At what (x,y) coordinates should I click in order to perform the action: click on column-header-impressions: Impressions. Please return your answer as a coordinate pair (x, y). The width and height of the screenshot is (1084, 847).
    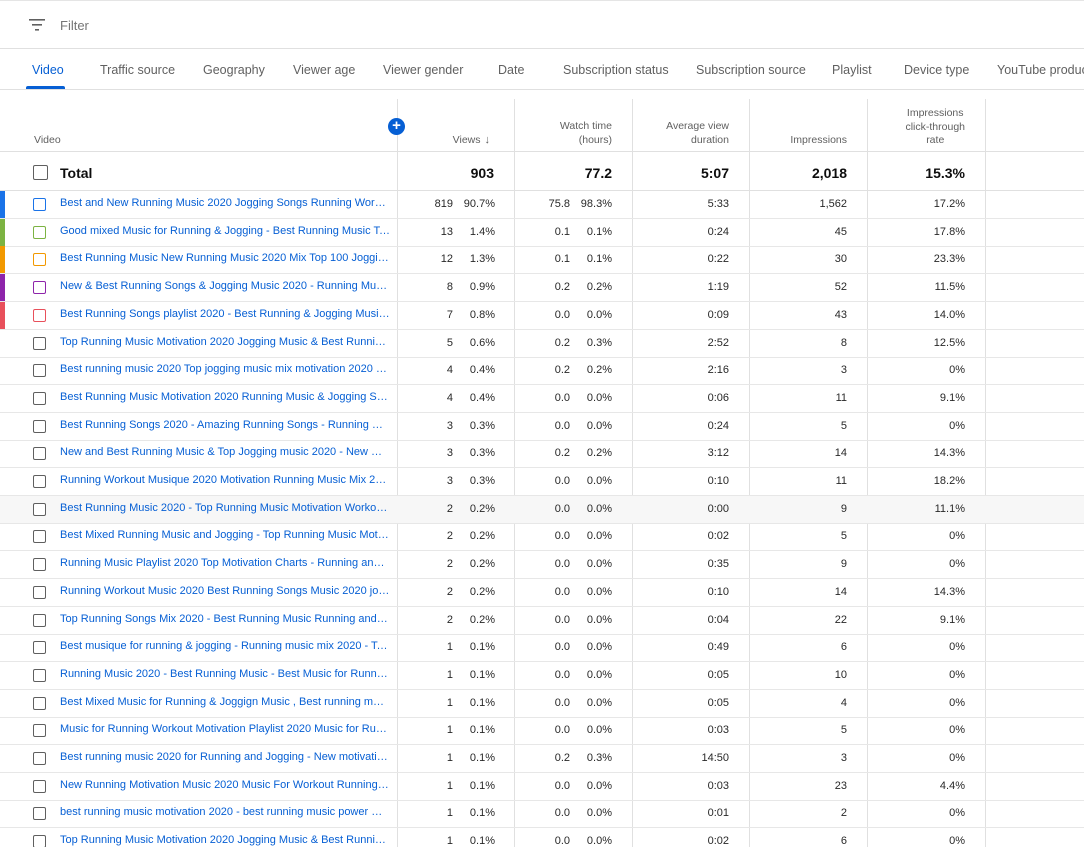
    Looking at the image, I should click on (818, 141).